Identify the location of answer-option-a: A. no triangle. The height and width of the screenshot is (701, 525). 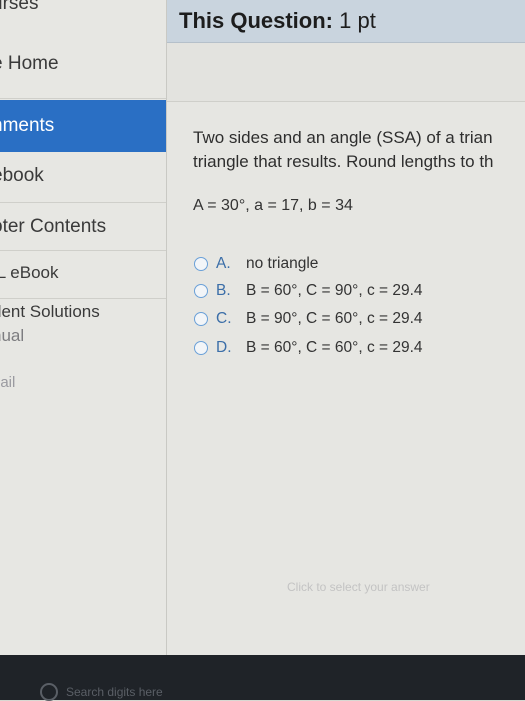
(256, 264).